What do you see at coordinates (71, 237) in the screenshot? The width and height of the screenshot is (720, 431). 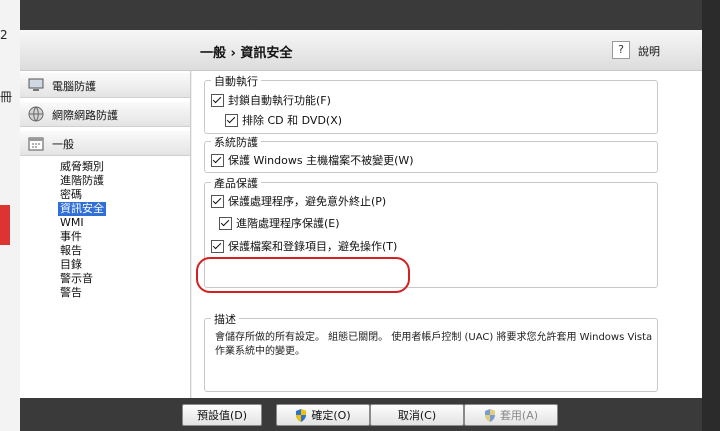 I see `sidebar-subitem-events: 事件` at bounding box center [71, 237].